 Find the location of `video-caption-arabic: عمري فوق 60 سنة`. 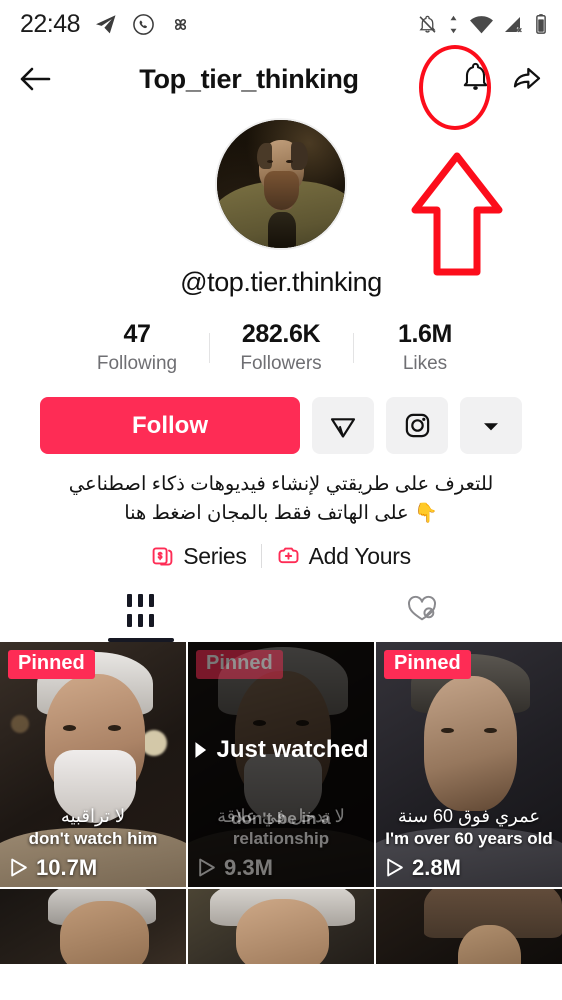

video-caption-arabic: عمري فوق 60 سنة is located at coordinates (469, 815).